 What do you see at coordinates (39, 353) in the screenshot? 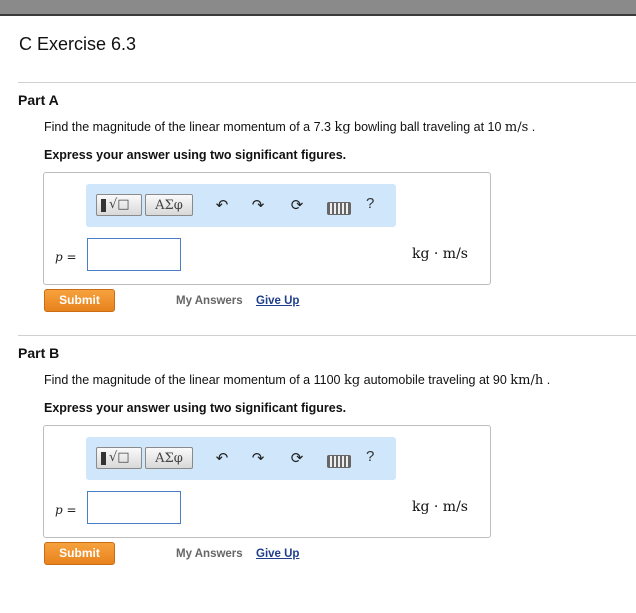
I see `part-b-title: Part B` at bounding box center [39, 353].